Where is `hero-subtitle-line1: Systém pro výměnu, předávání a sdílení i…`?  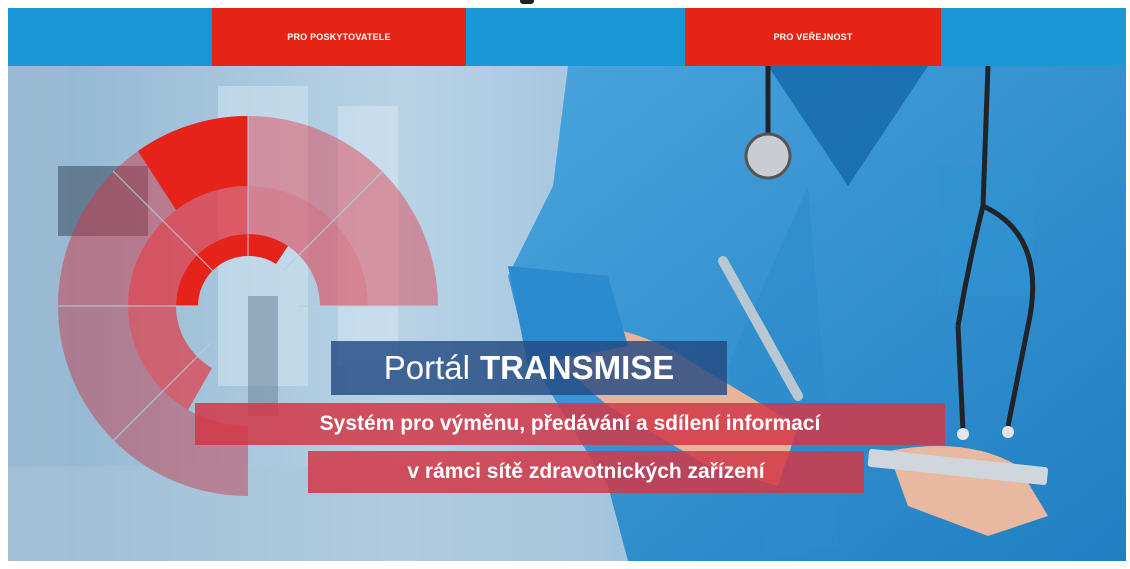
hero-subtitle-line1: Systém pro výměnu, předávání a sdílení i… is located at coordinates (570, 424).